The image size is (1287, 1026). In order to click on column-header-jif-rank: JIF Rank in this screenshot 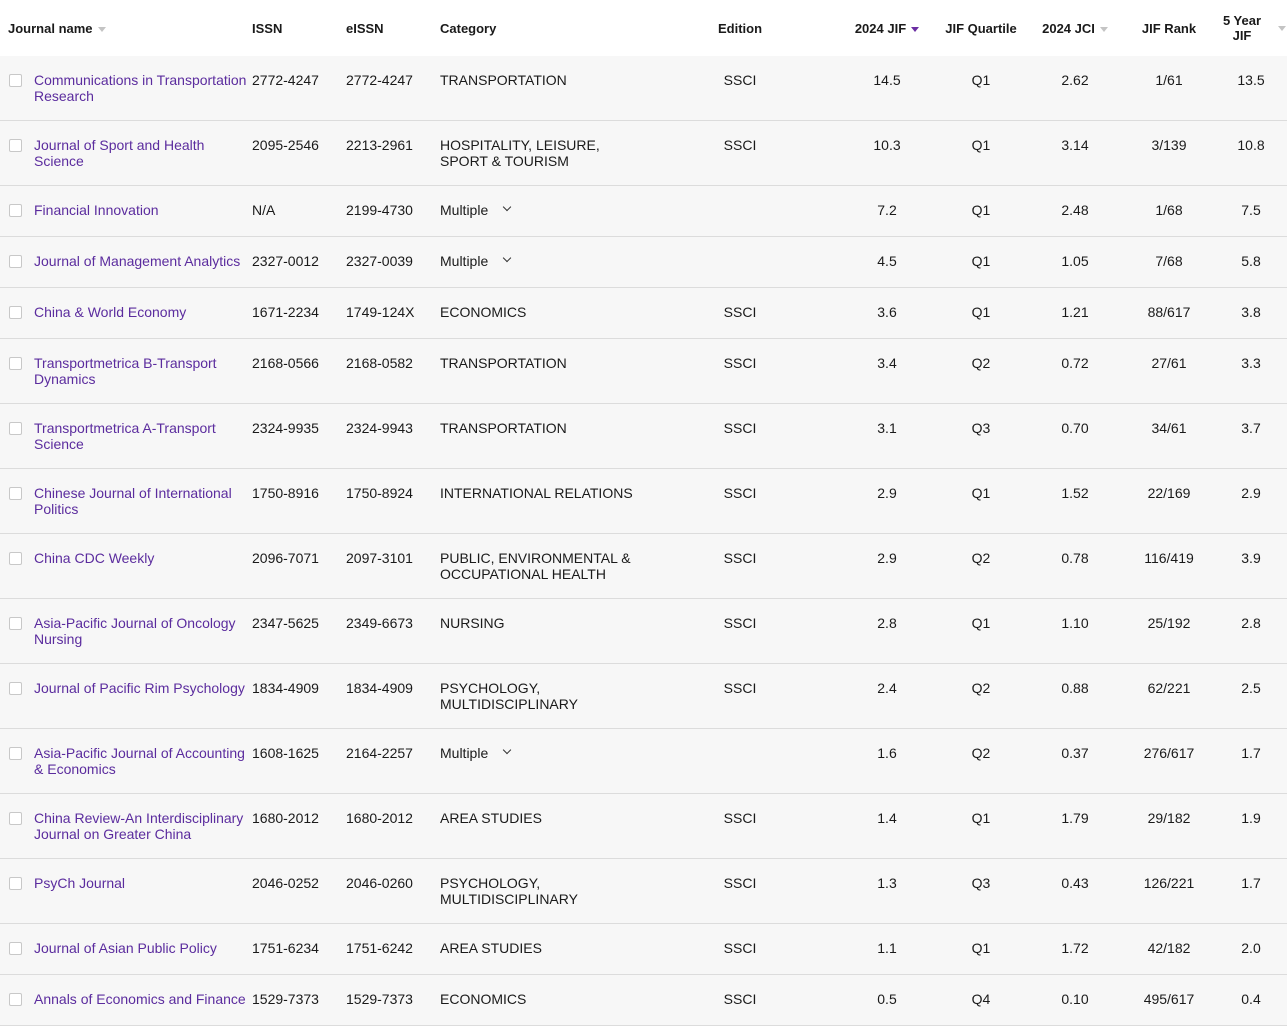, I will do `click(1169, 28)`.